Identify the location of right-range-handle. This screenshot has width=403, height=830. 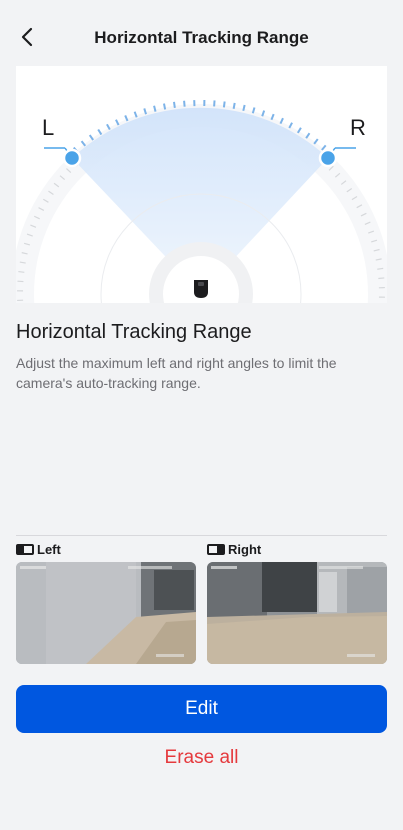
(328, 158).